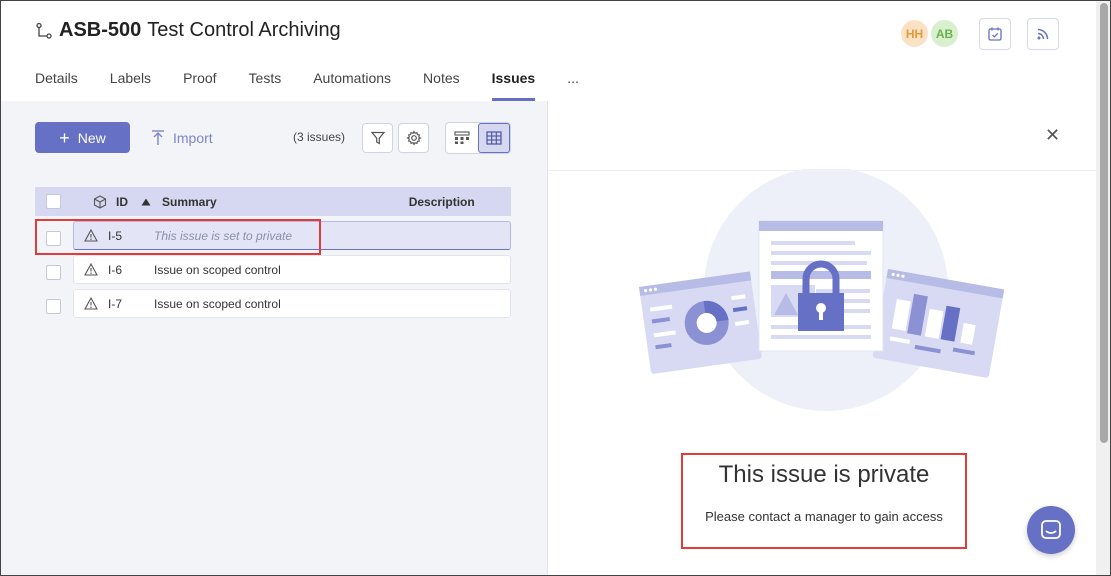 This screenshot has height=576, width=1111. Describe the element at coordinates (822, 136) in the screenshot. I see `detail-panel-topbar: ✕` at that location.